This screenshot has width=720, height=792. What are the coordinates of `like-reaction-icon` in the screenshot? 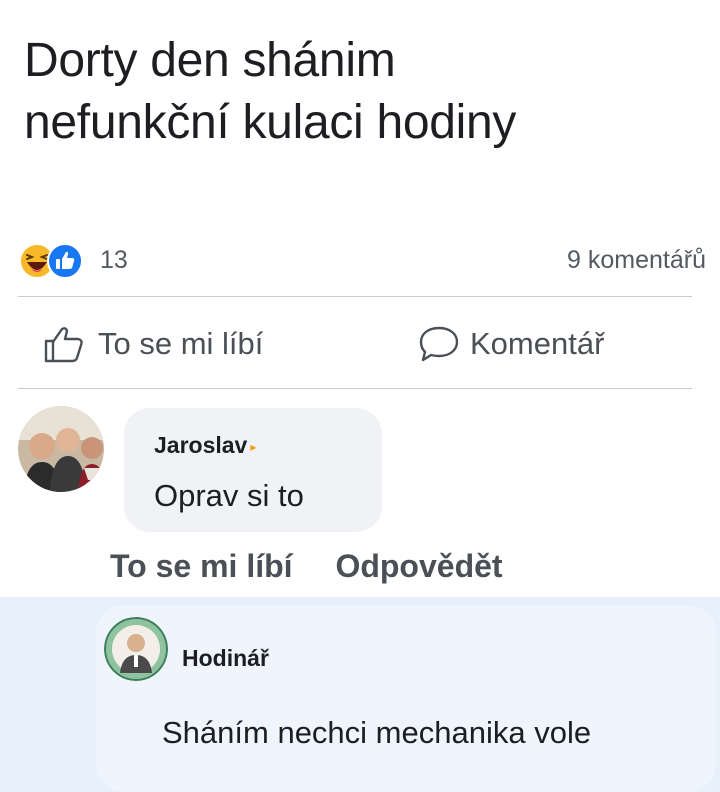 It's located at (65, 261).